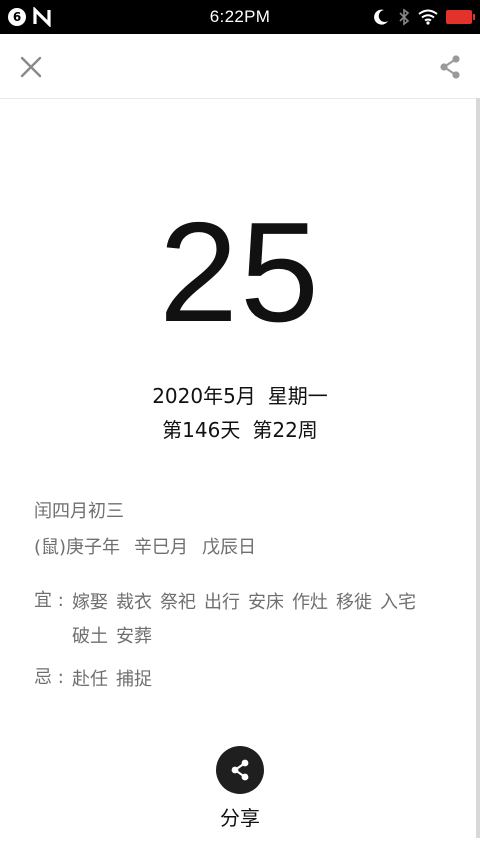 The width and height of the screenshot is (480, 853). I want to click on auspicious-item: 出行, so click(222, 602).